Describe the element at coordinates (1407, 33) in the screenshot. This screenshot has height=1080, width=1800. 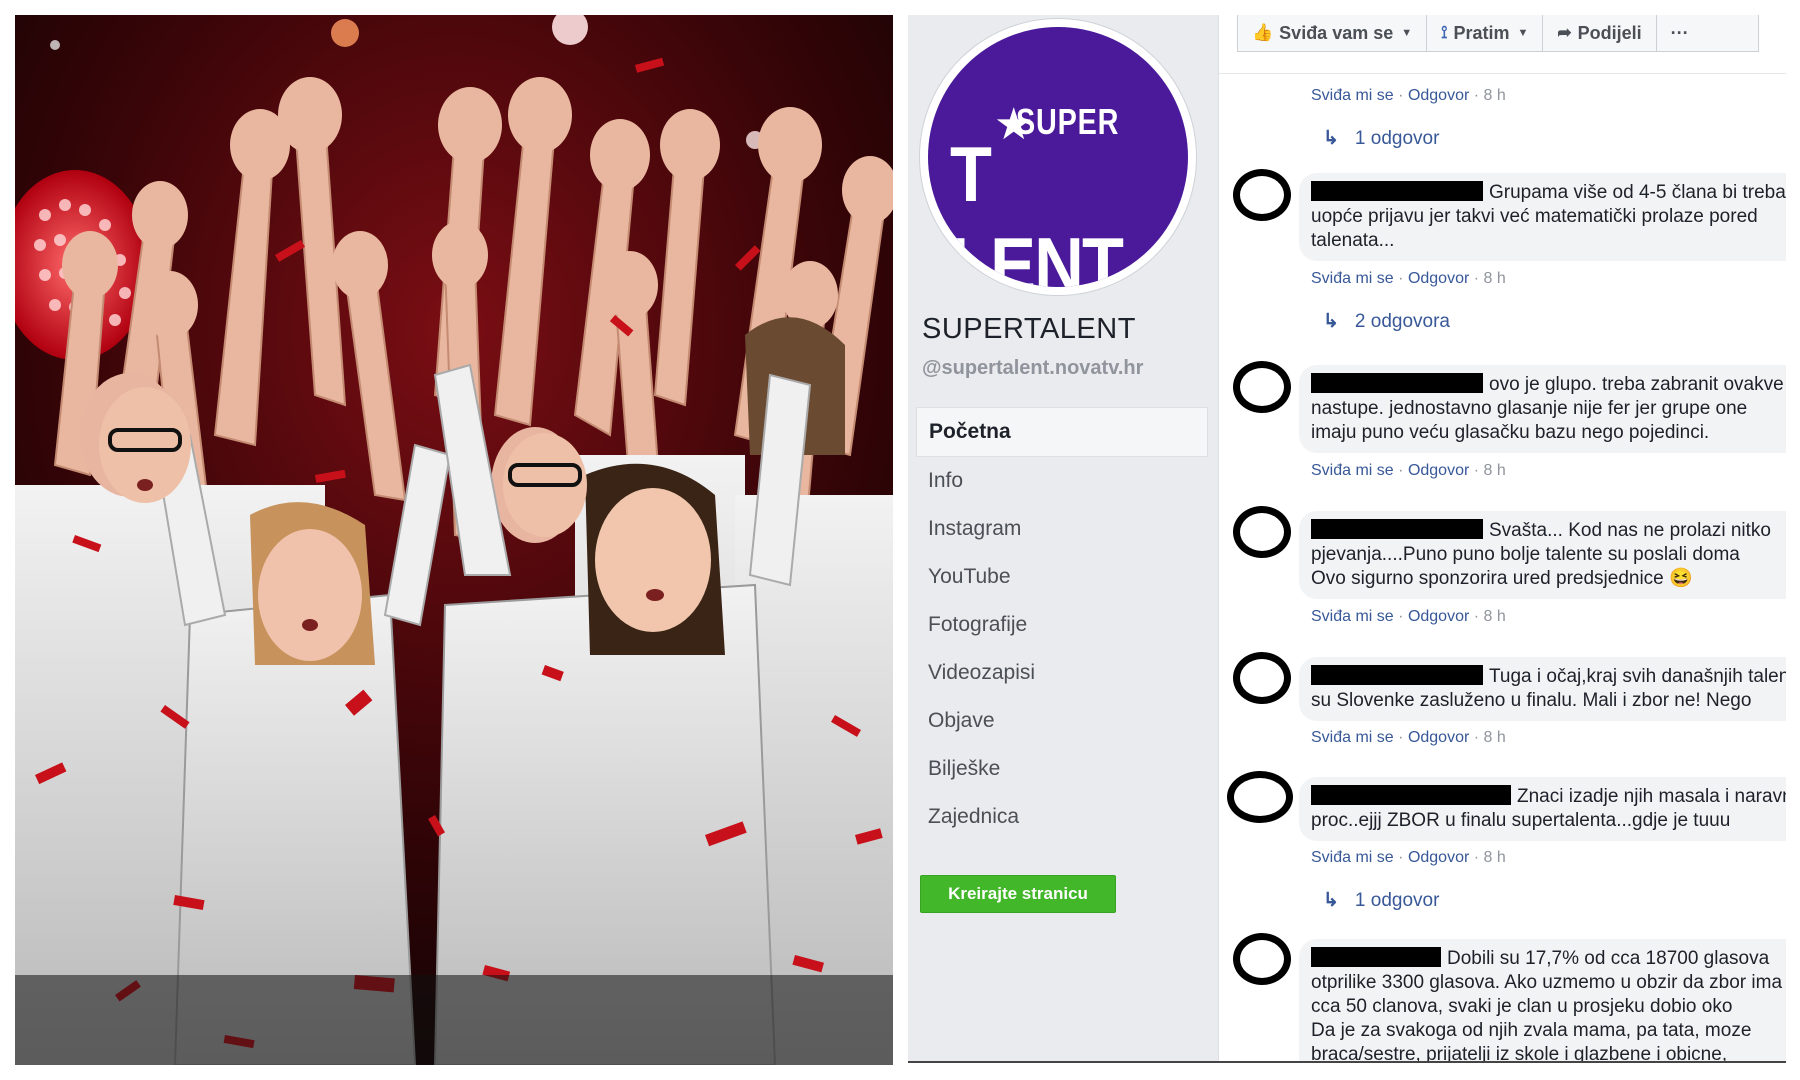
I see `chevron-down-icon: ▼` at that location.